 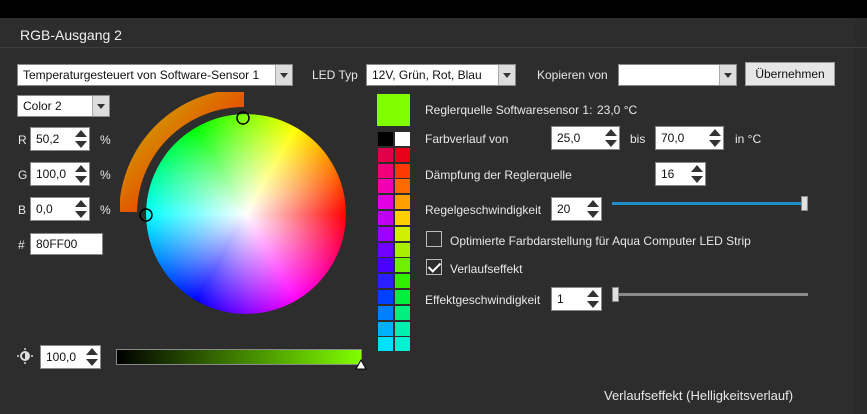 What do you see at coordinates (25, 356) in the screenshot?
I see `brightness-icon` at bounding box center [25, 356].